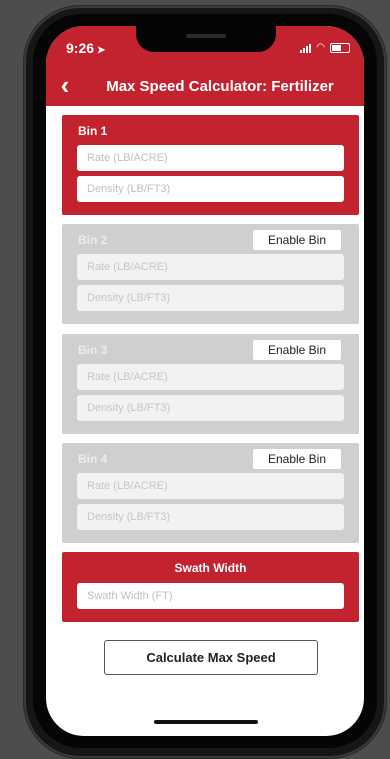 The width and height of the screenshot is (390, 759). I want to click on bin-1-density-input, so click(210, 189).